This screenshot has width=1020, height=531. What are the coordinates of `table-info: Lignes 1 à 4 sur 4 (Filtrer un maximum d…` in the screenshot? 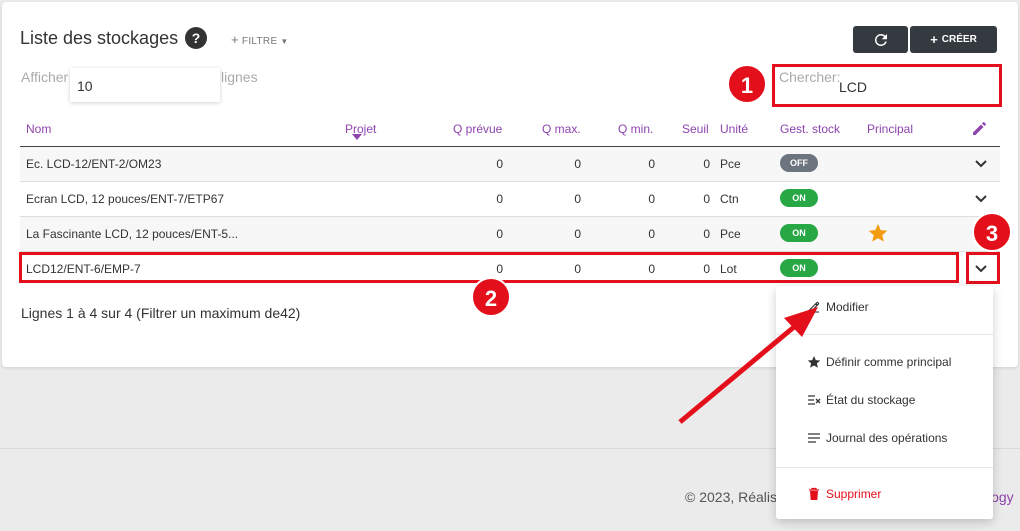 It's located at (161, 313).